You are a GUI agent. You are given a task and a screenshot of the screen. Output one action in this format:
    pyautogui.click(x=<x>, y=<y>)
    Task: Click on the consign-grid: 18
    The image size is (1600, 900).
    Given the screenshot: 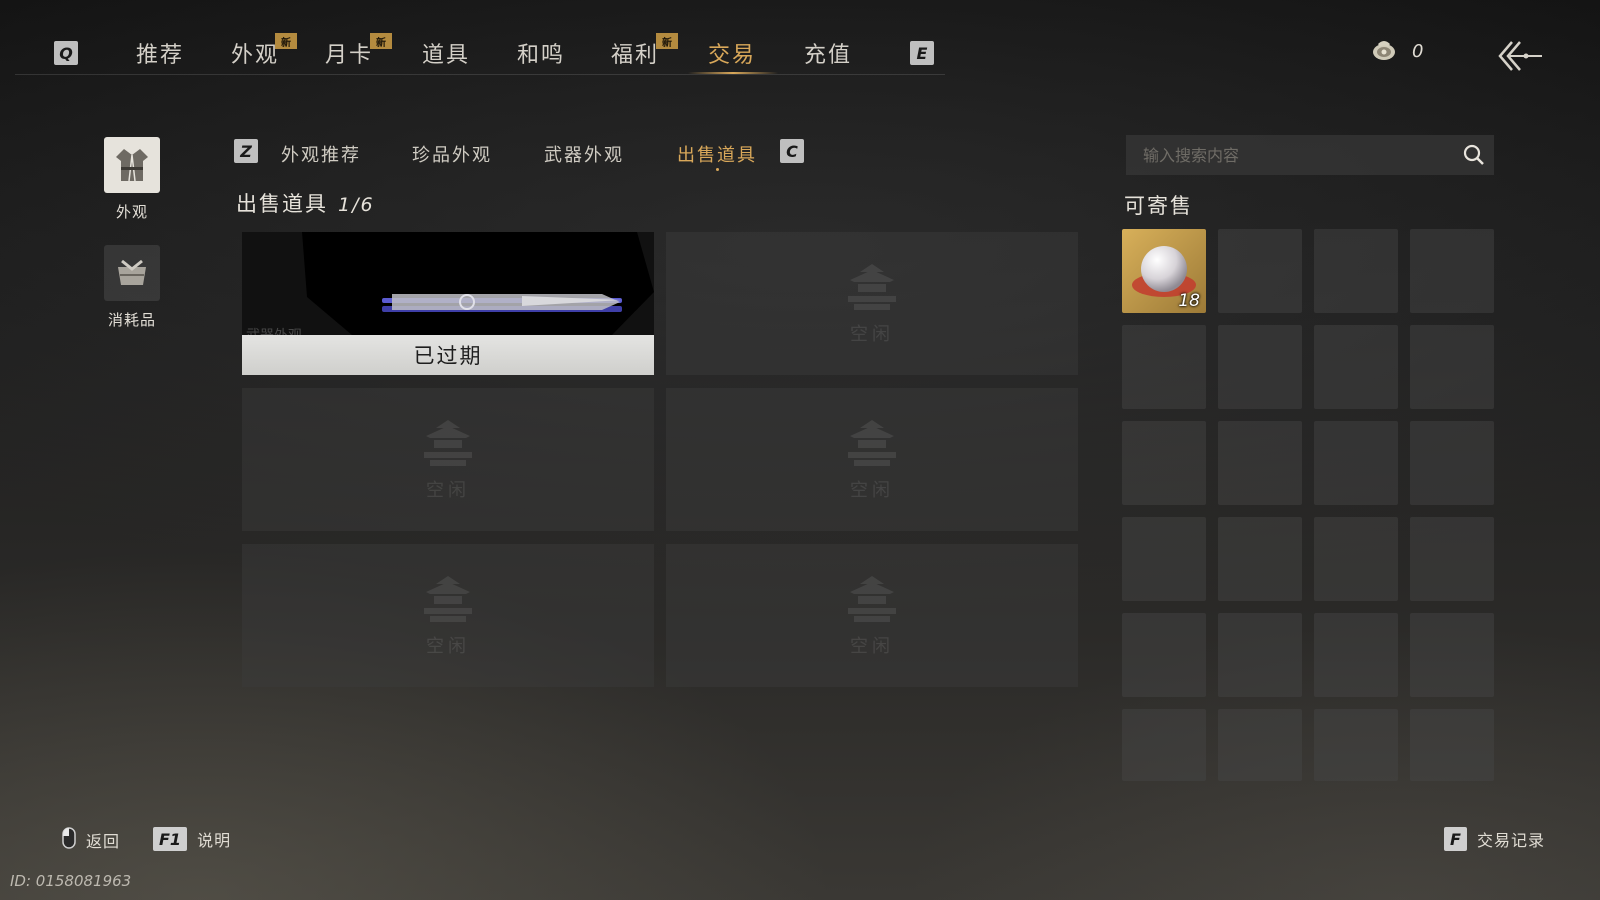 What is the action you would take?
    pyautogui.click(x=1309, y=505)
    